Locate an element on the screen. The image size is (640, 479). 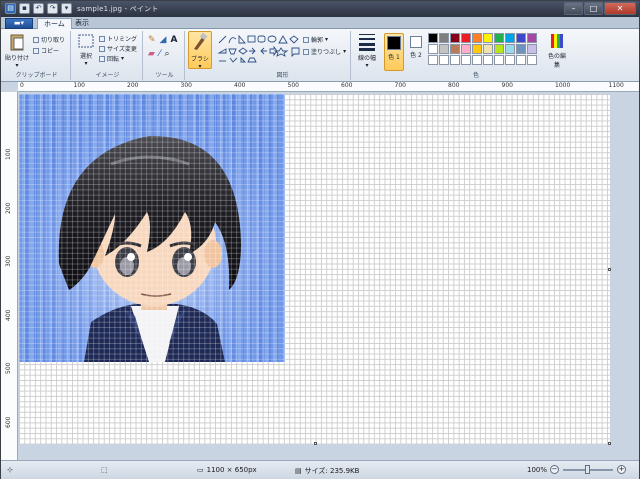
ruler-tick-label: 200 is located at coordinates (8, 208).